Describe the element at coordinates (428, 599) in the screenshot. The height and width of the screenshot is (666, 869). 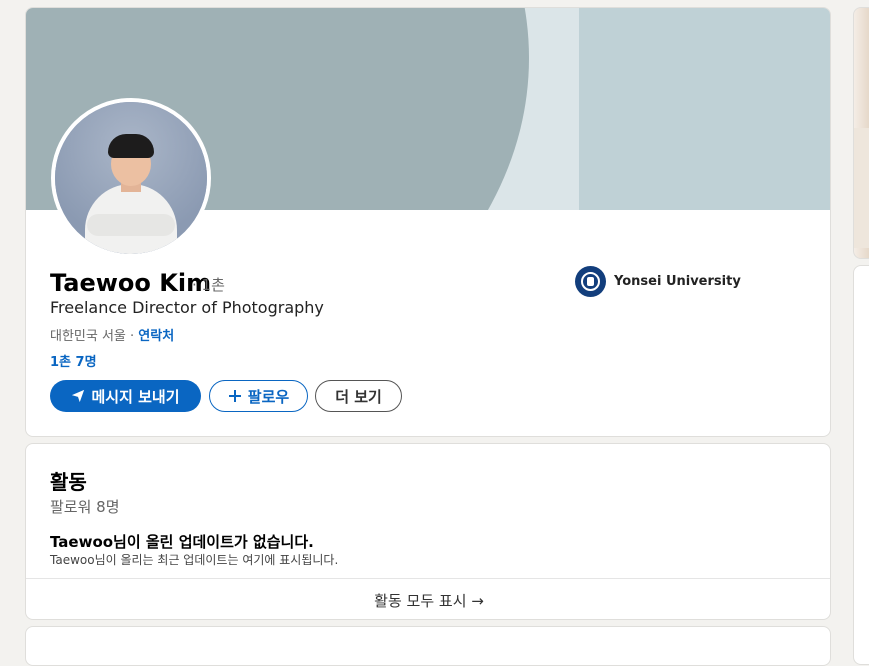
I see `show-all-activity-link: 활동 모두 표시 →` at that location.